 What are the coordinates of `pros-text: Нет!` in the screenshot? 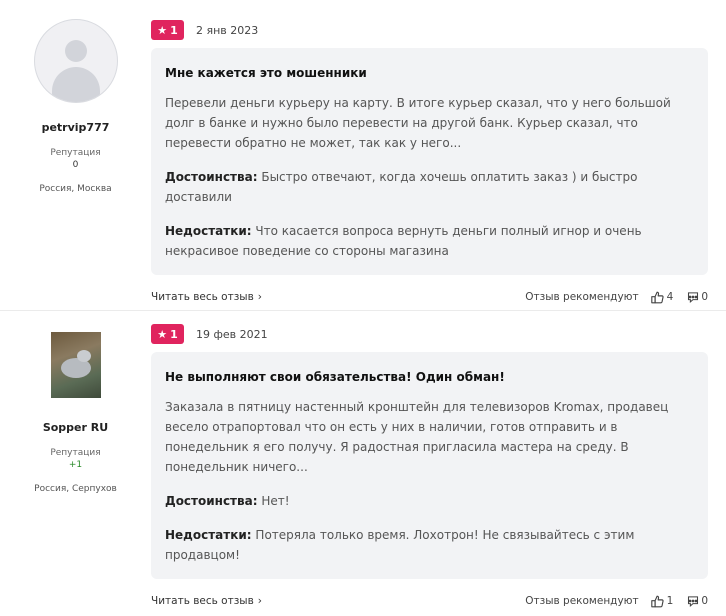 It's located at (275, 501).